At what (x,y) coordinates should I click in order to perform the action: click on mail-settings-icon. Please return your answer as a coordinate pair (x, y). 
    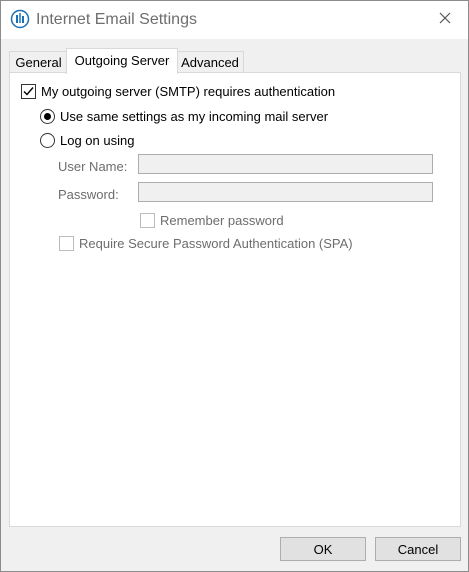
    Looking at the image, I should click on (20, 19).